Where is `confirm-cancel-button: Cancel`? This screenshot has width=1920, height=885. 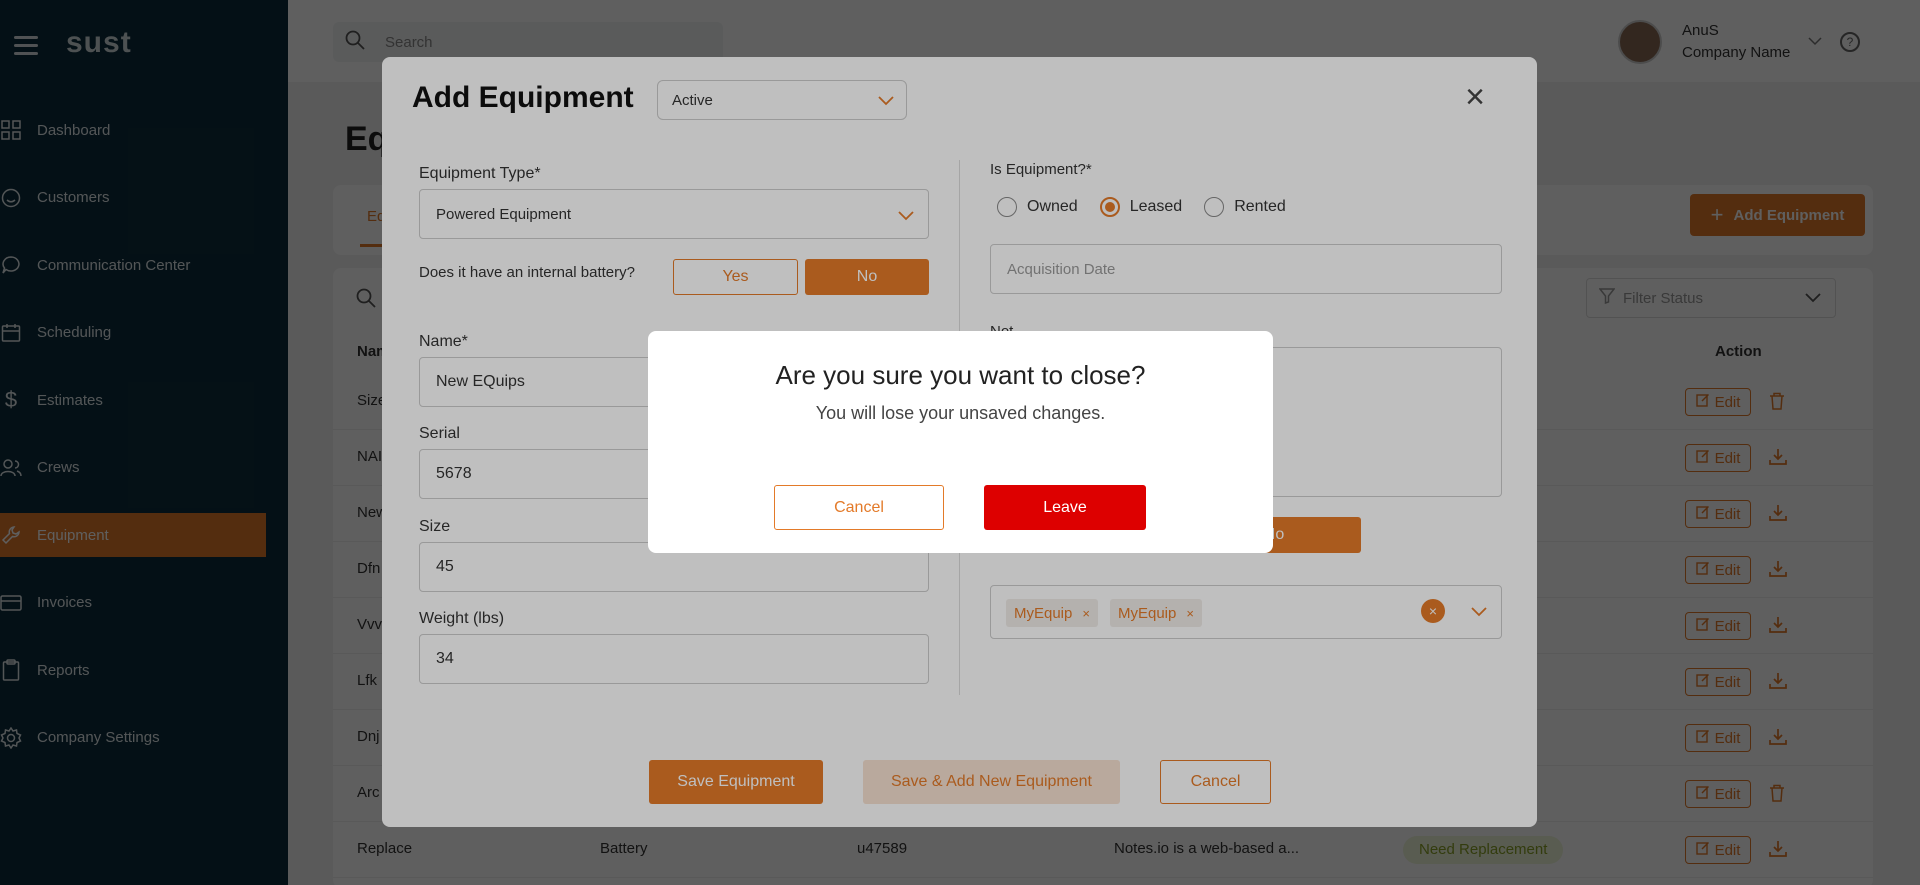
confirm-cancel-button: Cancel is located at coordinates (859, 507).